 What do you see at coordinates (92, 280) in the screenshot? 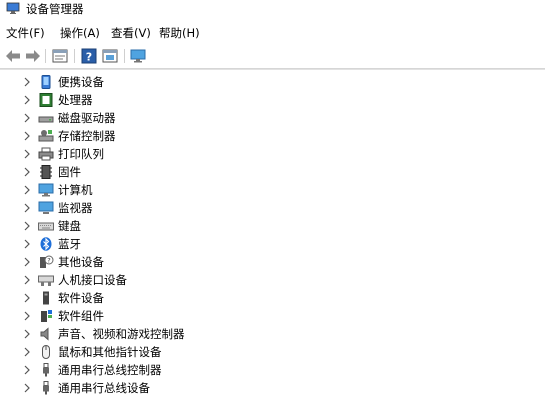
I see `tree-item-label: 人机接口设备` at bounding box center [92, 280].